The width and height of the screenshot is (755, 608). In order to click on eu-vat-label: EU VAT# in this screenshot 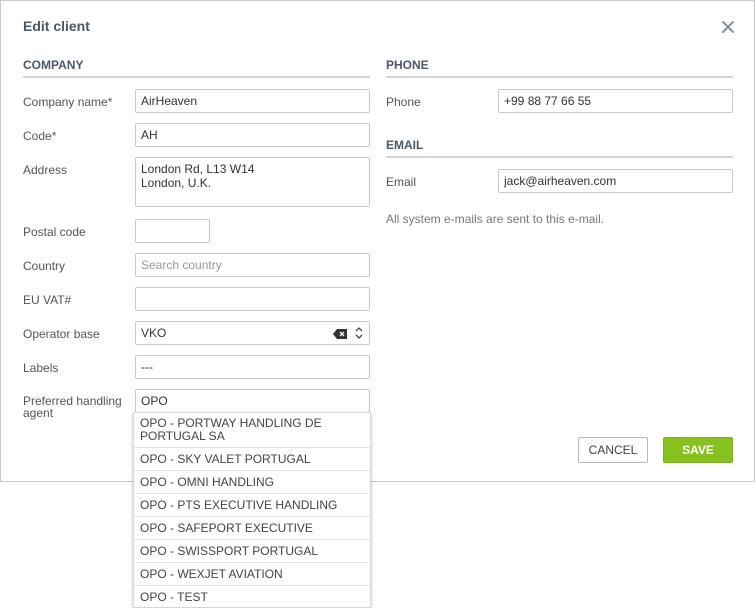, I will do `click(47, 300)`.